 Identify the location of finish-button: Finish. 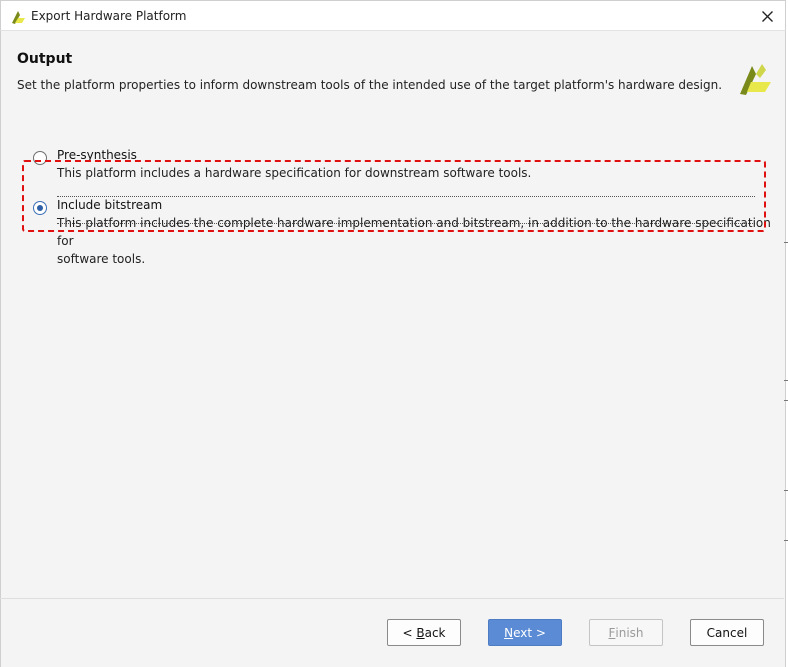
(626, 632).